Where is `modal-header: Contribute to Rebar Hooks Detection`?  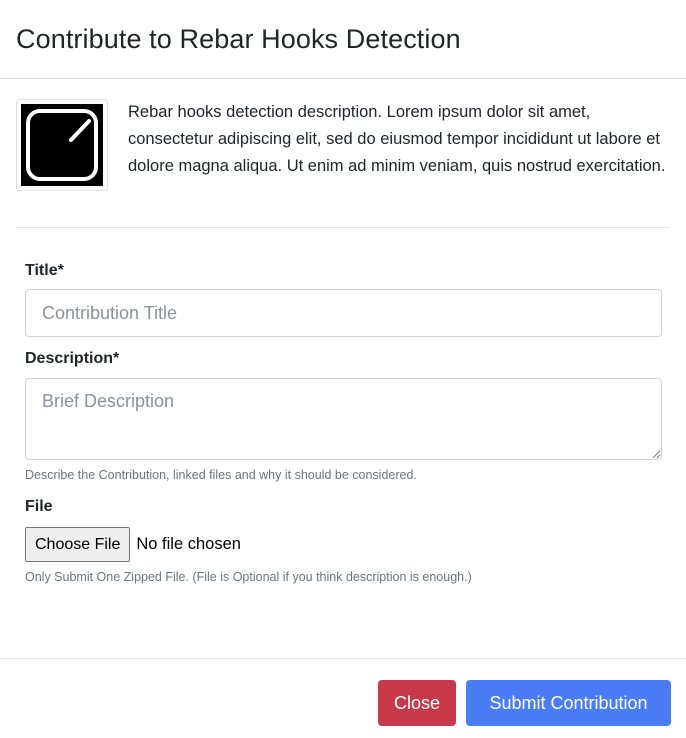 modal-header: Contribute to Rebar Hooks Detection is located at coordinates (343, 39).